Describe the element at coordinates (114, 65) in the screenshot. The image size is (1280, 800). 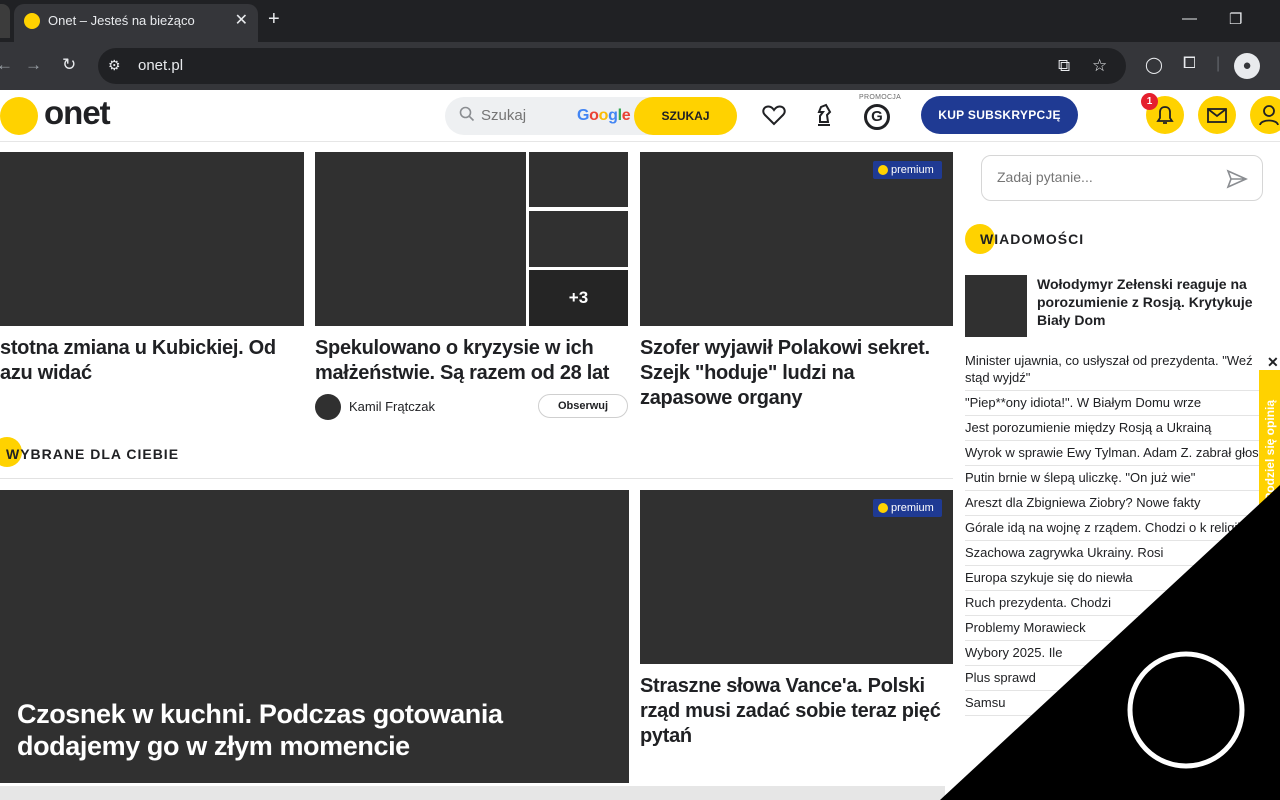
I see `site-settings-icon: ⚙` at that location.